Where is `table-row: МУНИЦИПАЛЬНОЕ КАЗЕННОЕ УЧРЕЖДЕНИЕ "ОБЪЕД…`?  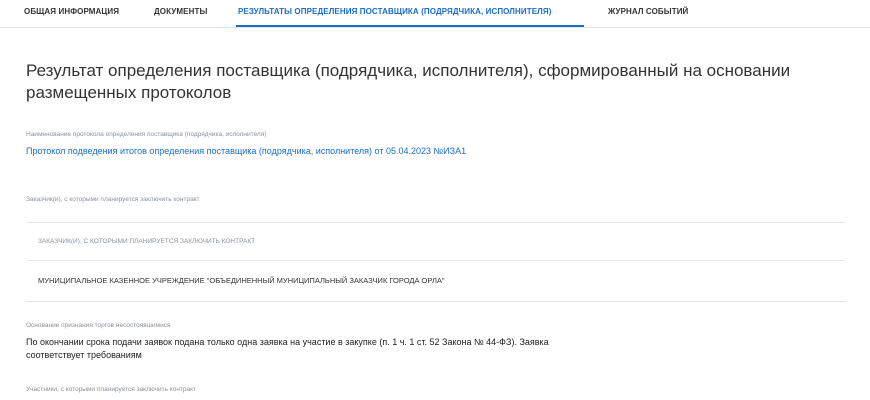
table-row: МУНИЦИПАЛЬНОЕ КАЗЕННОЕ УЧРЕЖДЕНИЕ "ОБЪЕД… is located at coordinates (241, 280).